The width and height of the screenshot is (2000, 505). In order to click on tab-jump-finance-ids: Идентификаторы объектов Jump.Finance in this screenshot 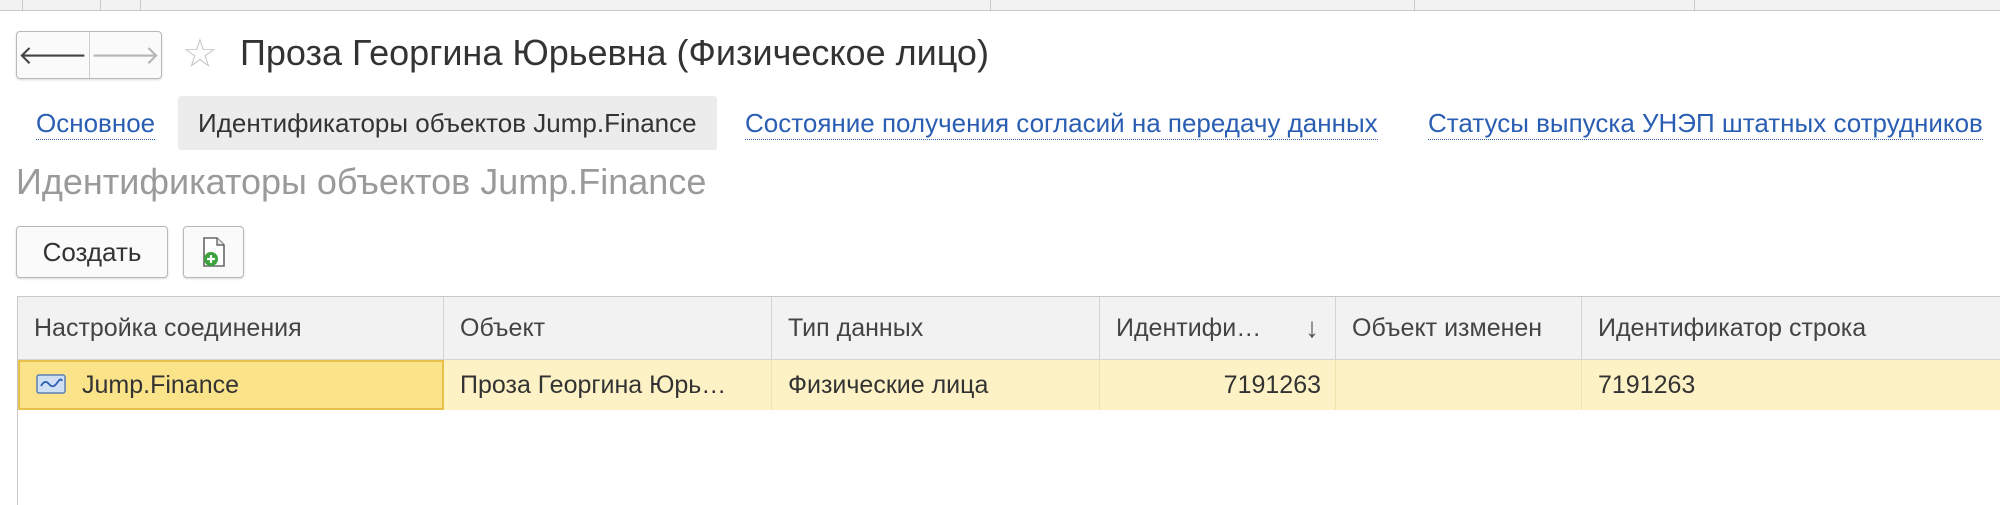, I will do `click(447, 123)`.